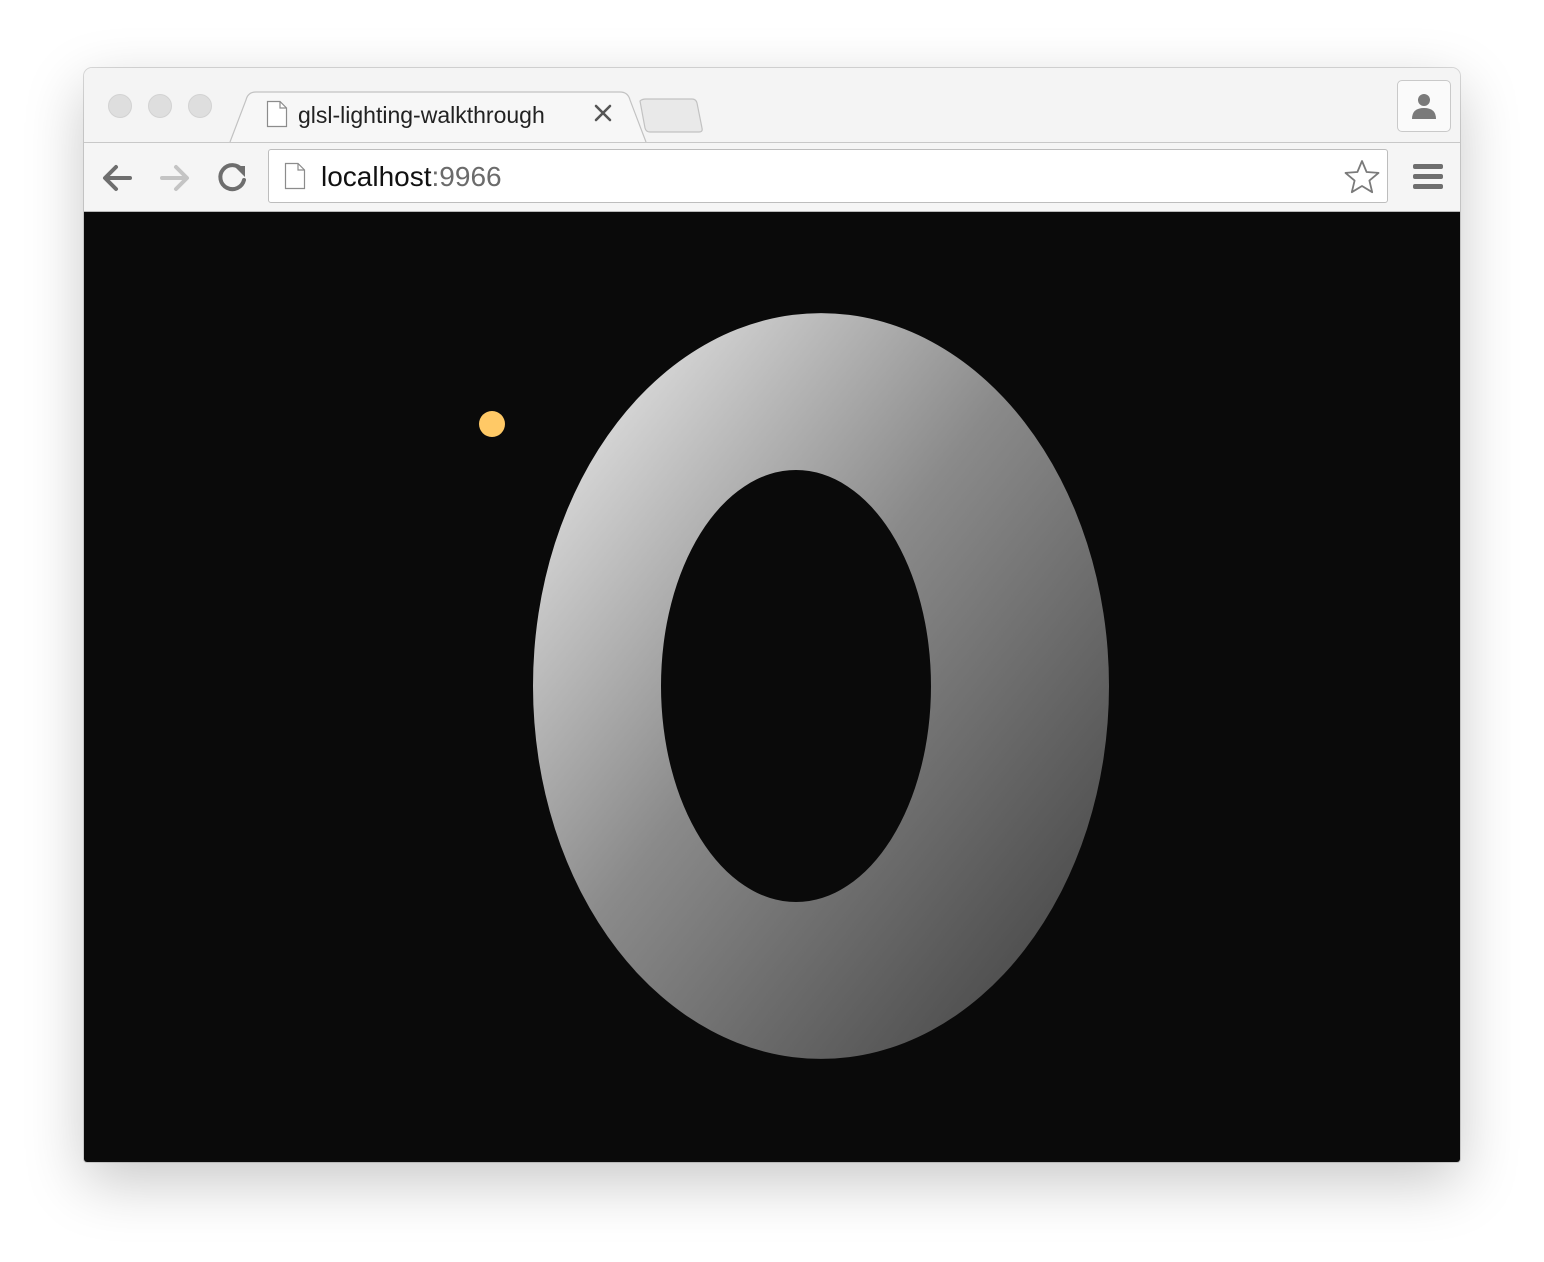 The width and height of the screenshot is (1544, 1262). What do you see at coordinates (1362, 177) in the screenshot?
I see `star-icon` at bounding box center [1362, 177].